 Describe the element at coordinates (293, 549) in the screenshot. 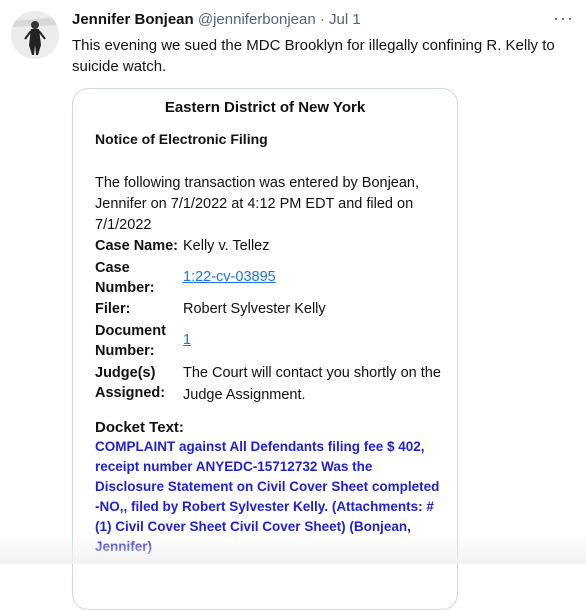

I see `bottom-fade` at that location.